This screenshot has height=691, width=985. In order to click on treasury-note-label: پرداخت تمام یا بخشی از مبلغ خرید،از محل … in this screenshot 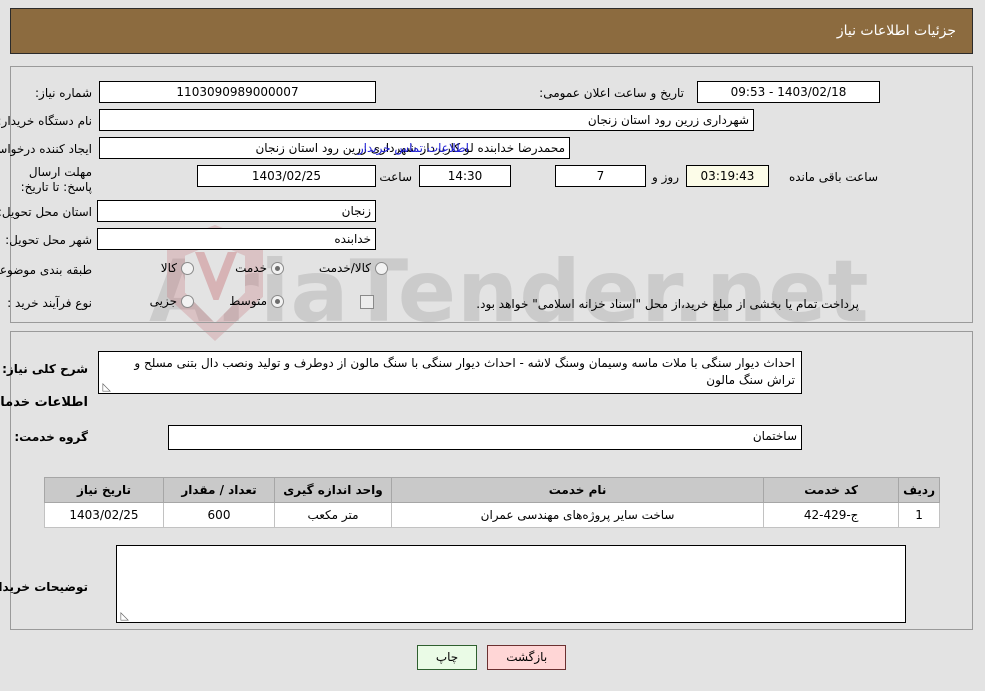, I will do `click(668, 304)`.